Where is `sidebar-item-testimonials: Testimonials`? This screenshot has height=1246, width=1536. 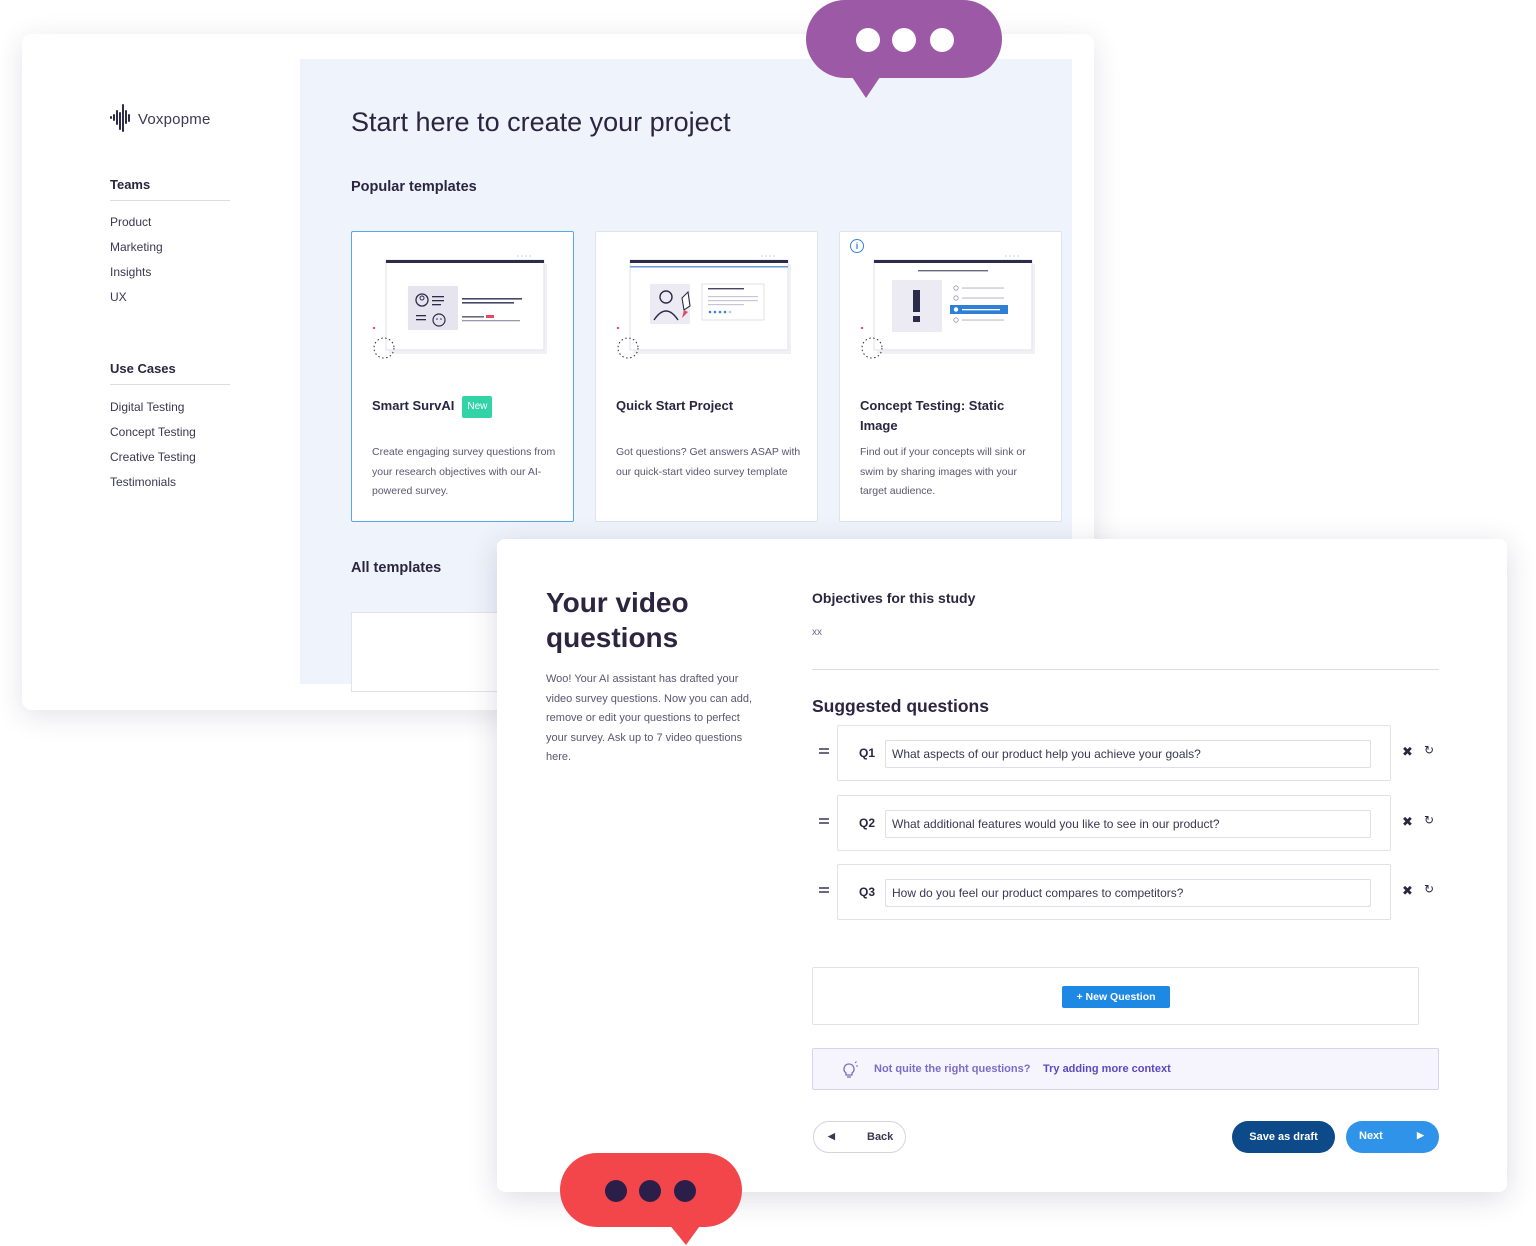
sidebar-item-testimonials: Testimonials is located at coordinates (153, 482).